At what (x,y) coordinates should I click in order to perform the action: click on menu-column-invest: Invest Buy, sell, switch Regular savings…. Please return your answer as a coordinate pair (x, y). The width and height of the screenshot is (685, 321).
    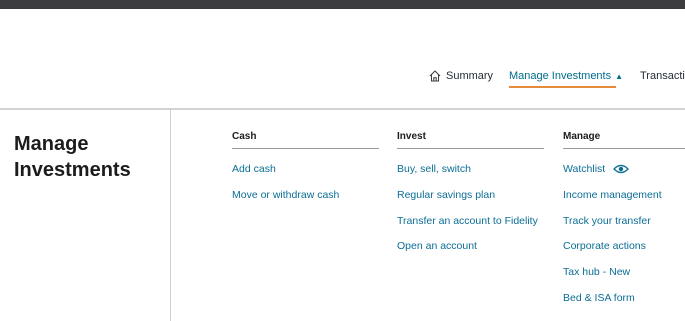
    Looking at the image, I should click on (470, 197).